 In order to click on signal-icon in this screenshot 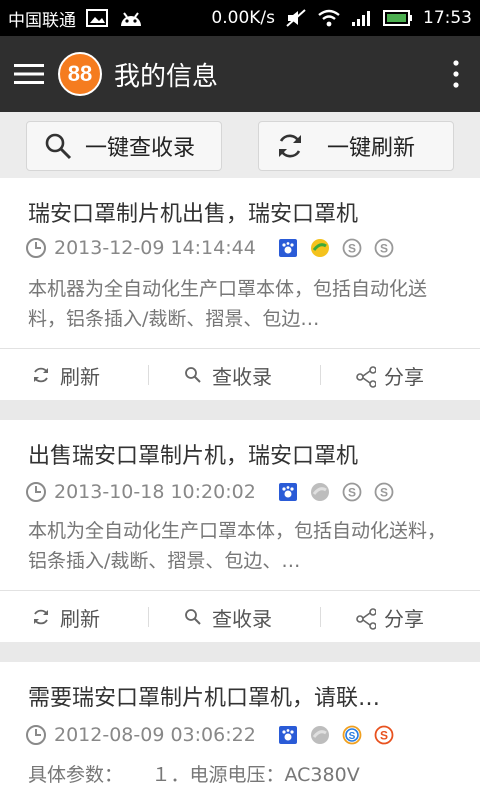, I will do `click(362, 18)`.